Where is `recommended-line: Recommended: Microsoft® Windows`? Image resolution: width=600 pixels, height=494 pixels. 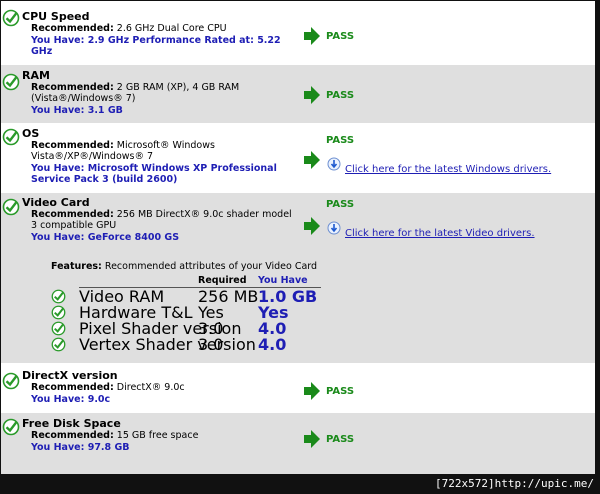
recommended-line: Recommended: Microsoft® Windows is located at coordinates (123, 145).